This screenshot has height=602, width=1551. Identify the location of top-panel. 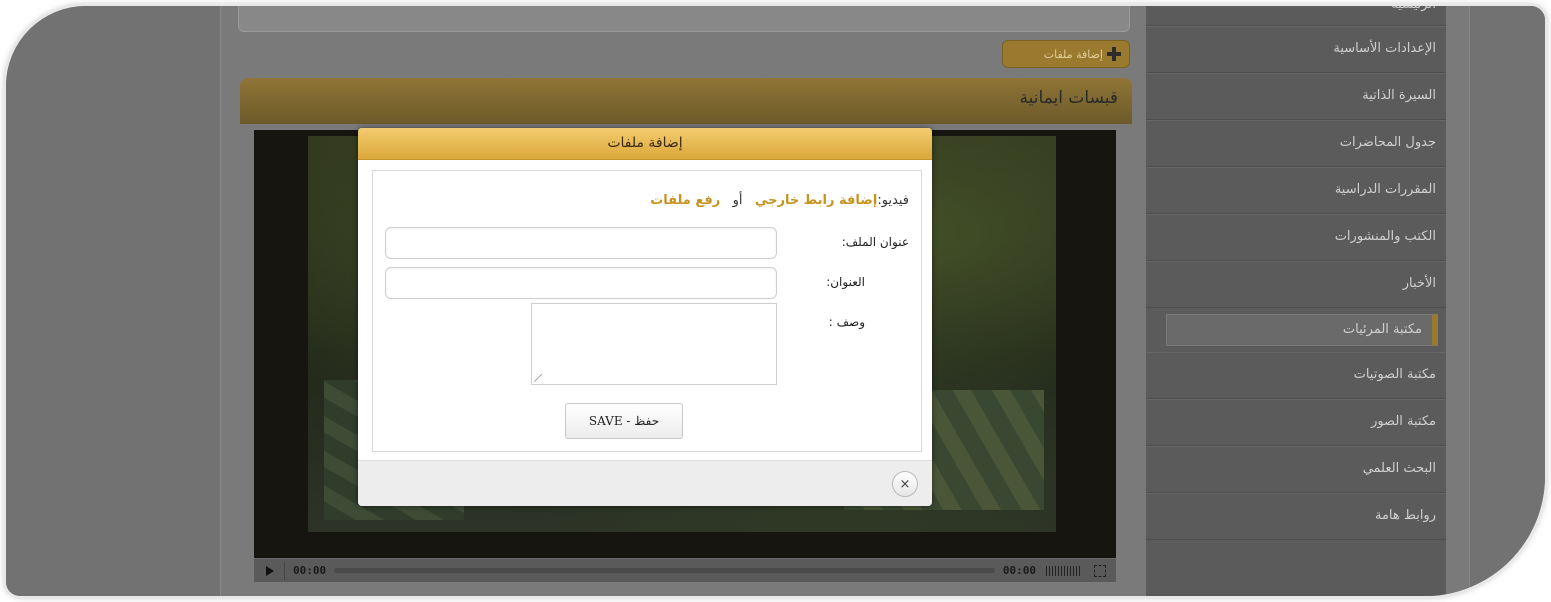
(684, 19).